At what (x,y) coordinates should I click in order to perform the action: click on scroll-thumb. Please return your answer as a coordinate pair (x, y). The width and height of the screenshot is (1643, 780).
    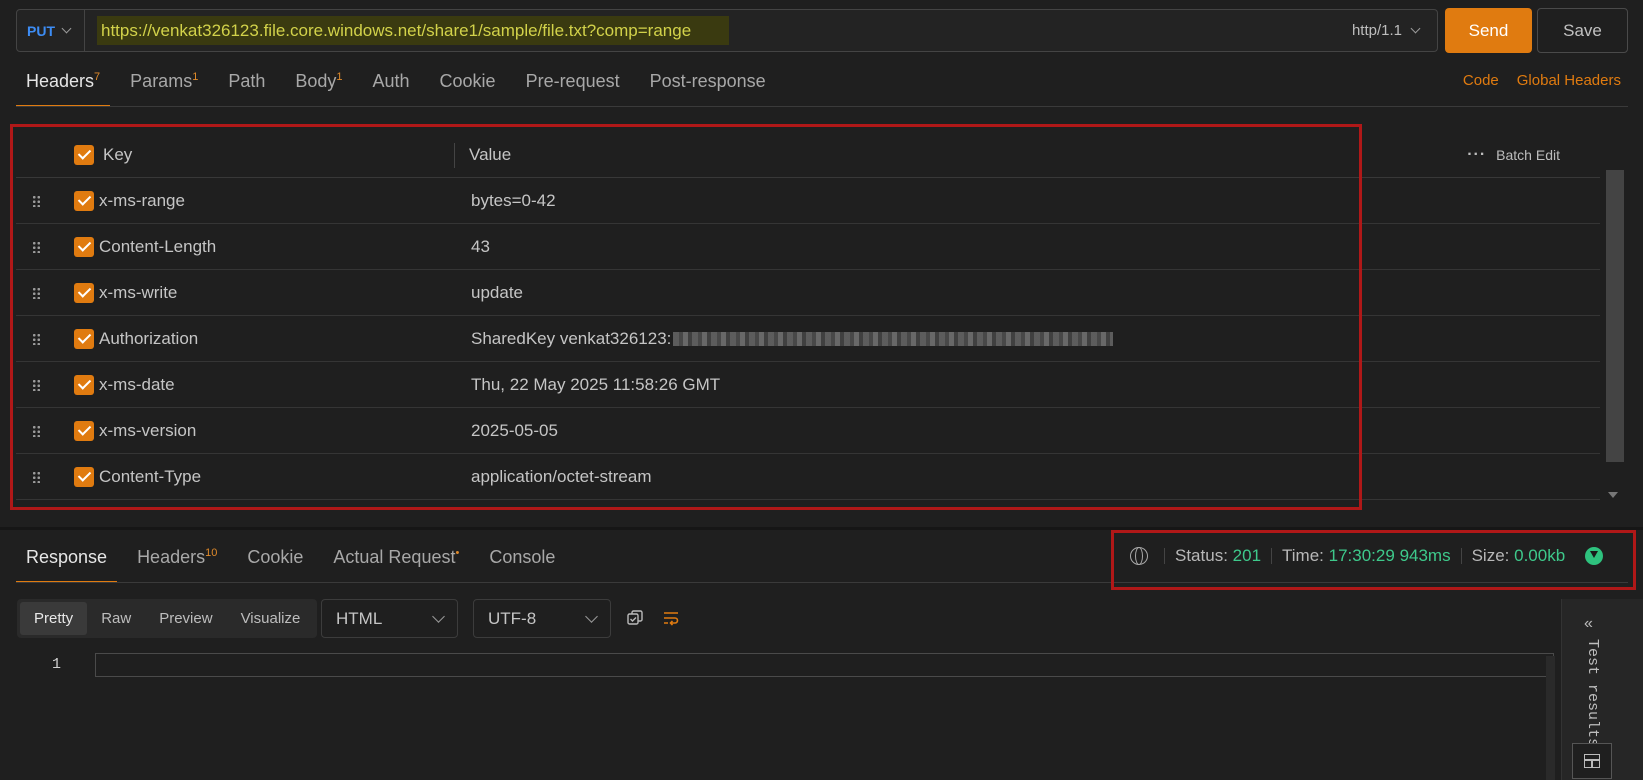
    Looking at the image, I should click on (1615, 316).